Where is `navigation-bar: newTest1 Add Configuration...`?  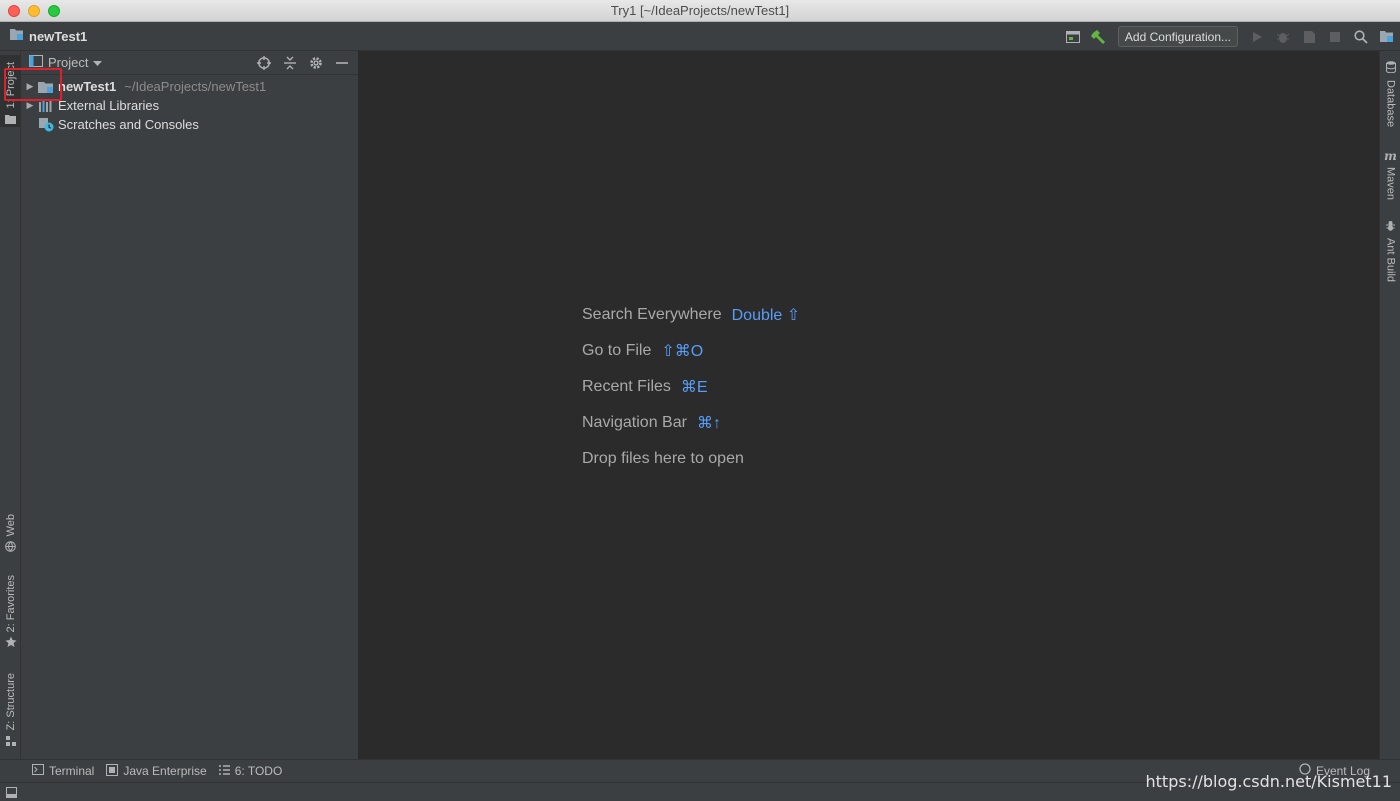
navigation-bar: newTest1 Add Configuration... is located at coordinates (700, 36).